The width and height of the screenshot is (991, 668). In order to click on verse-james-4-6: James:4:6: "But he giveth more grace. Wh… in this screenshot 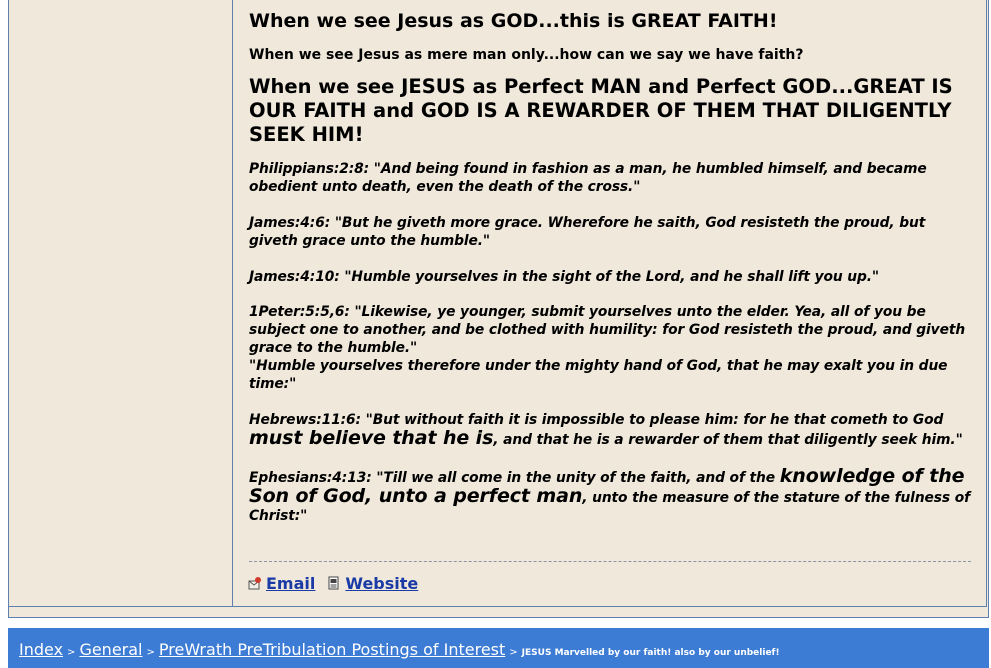, I will do `click(587, 232)`.